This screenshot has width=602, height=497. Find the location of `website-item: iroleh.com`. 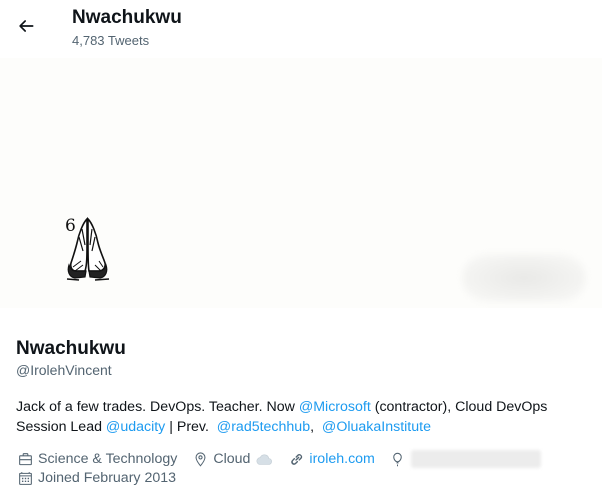

website-item: iroleh.com is located at coordinates (331, 459).